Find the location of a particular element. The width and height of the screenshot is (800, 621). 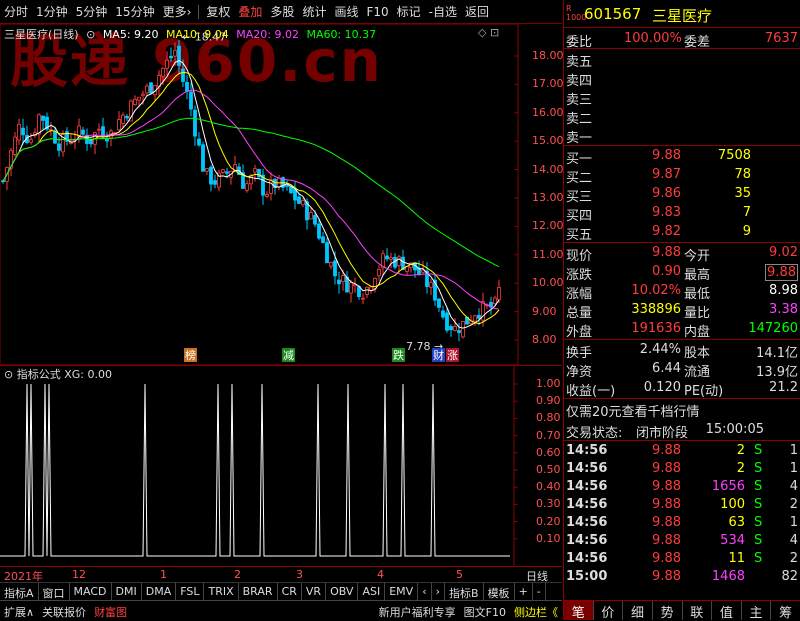

indicator-tab: DMA is located at coordinates (159, 591).